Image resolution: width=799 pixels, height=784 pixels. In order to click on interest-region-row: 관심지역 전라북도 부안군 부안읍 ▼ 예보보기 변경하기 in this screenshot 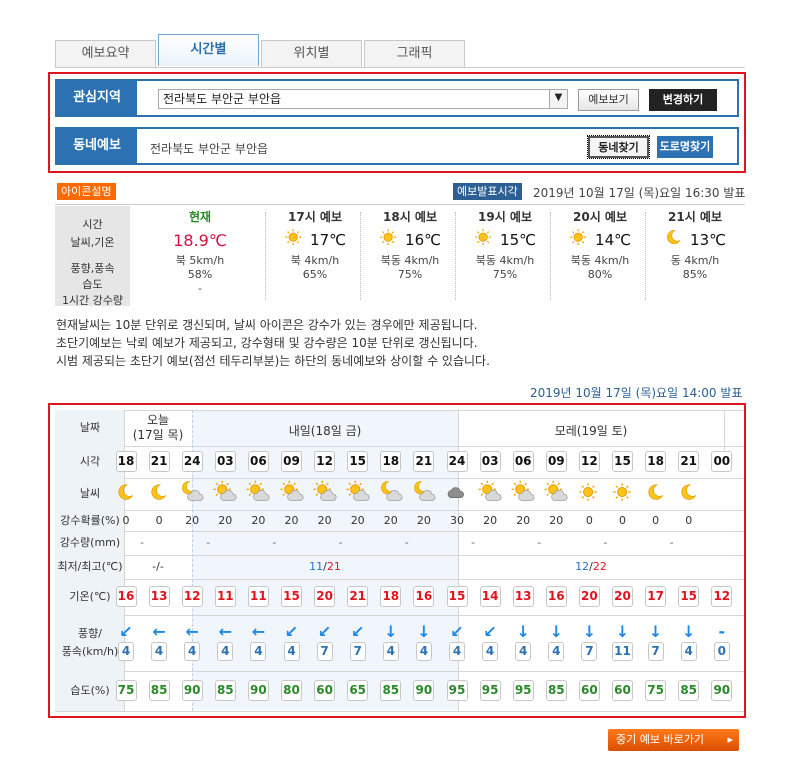, I will do `click(397, 98)`.